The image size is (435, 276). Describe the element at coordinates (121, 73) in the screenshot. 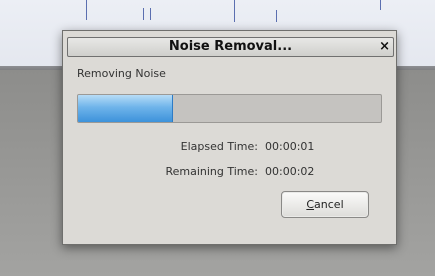

I see `progress-status-label: Removing Noise` at that location.